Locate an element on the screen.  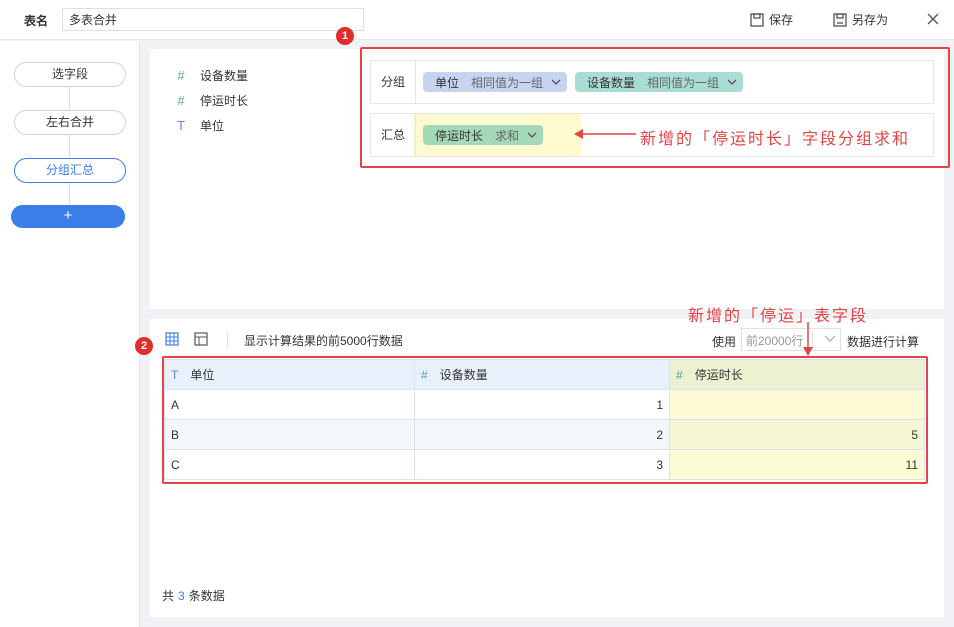
annotation-arrow-down-icon is located at coordinates (808, 339).